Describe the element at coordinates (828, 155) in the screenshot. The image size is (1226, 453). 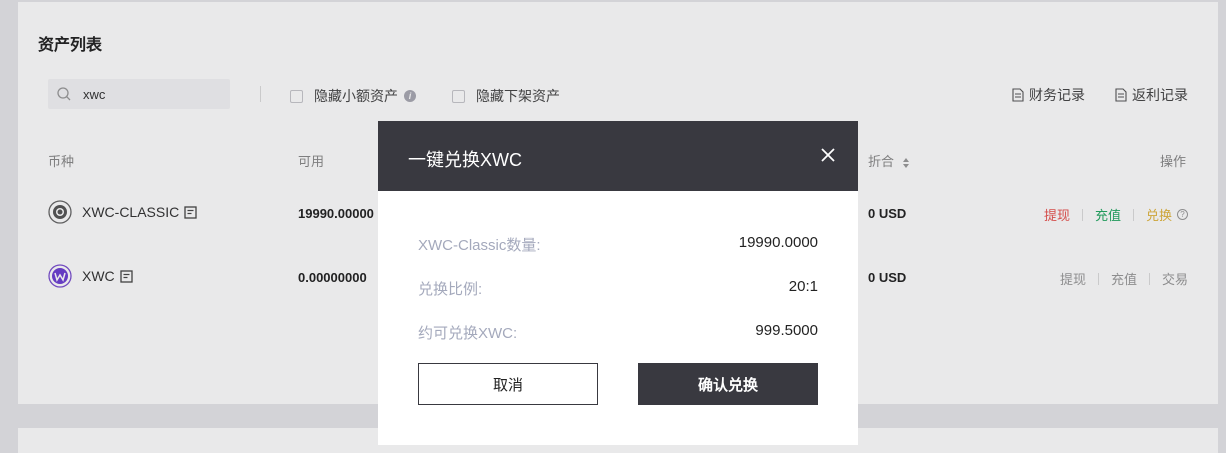
I see `close-icon` at that location.